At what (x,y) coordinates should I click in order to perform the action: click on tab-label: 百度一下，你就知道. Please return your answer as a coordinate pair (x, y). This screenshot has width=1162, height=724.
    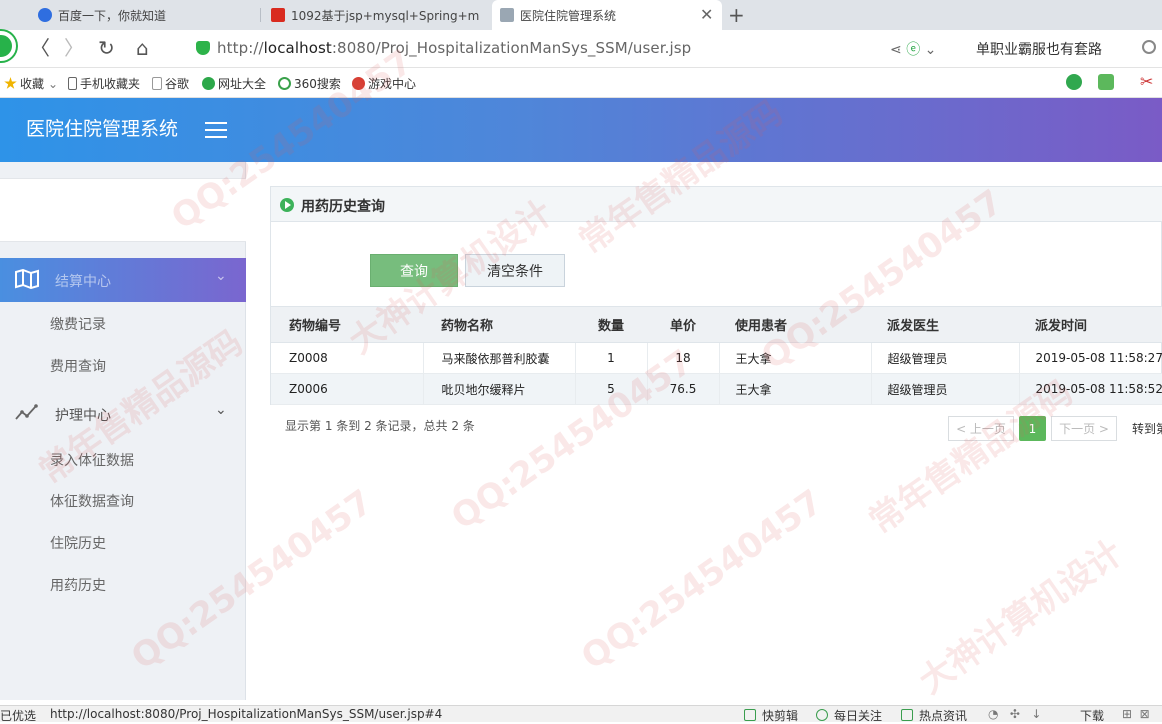
    Looking at the image, I should click on (112, 15).